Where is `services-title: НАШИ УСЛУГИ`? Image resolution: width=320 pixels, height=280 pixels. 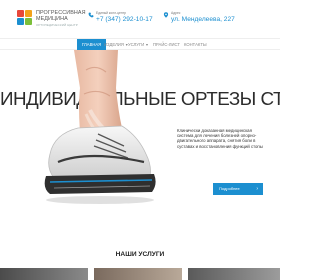
services-title: НАШИ УСЛУГИ is located at coordinates (140, 254).